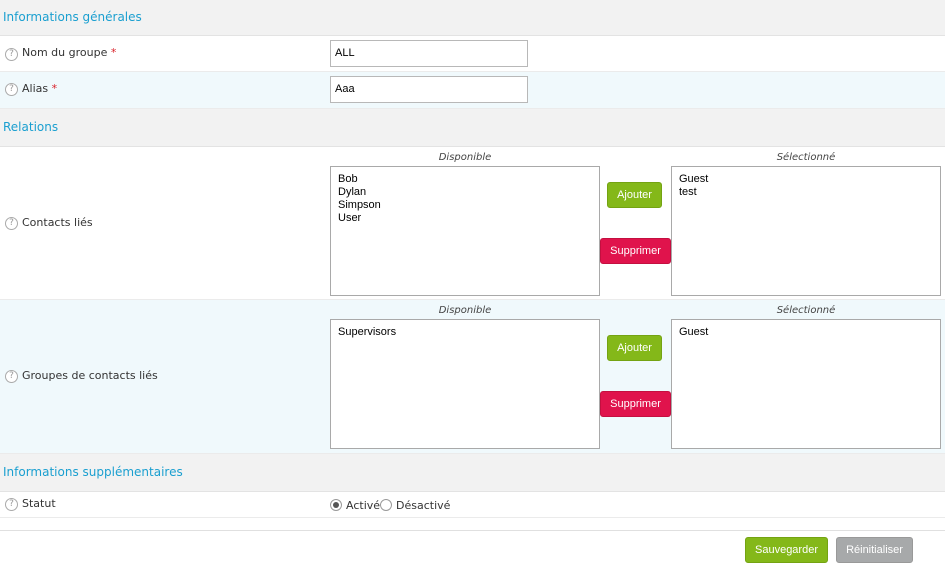 The width and height of the screenshot is (945, 565). I want to click on section-relations-title: Relations, so click(31, 127).